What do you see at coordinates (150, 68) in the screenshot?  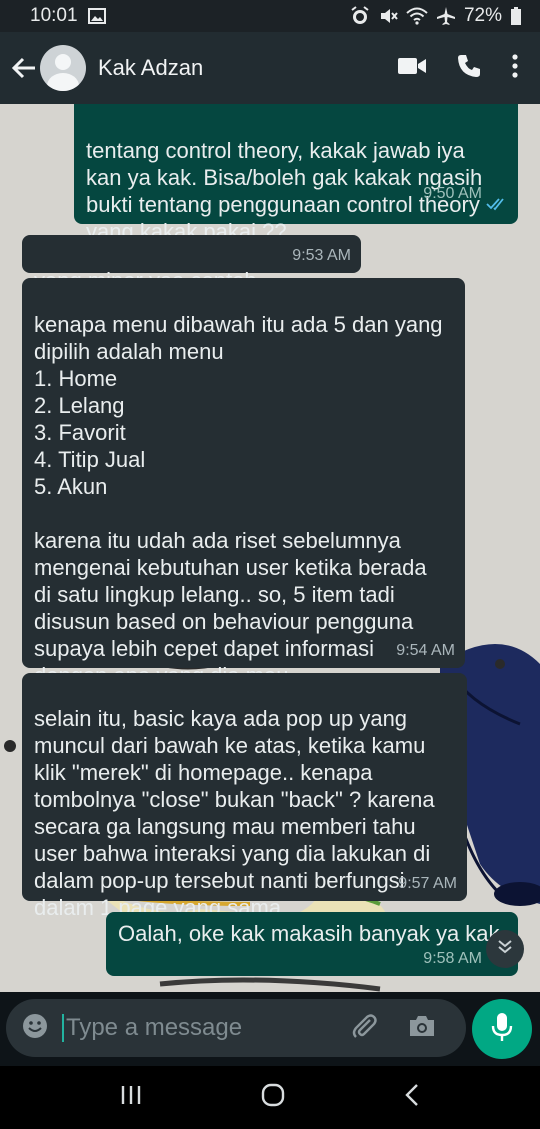 I see `contact-name: Kak Adzan` at bounding box center [150, 68].